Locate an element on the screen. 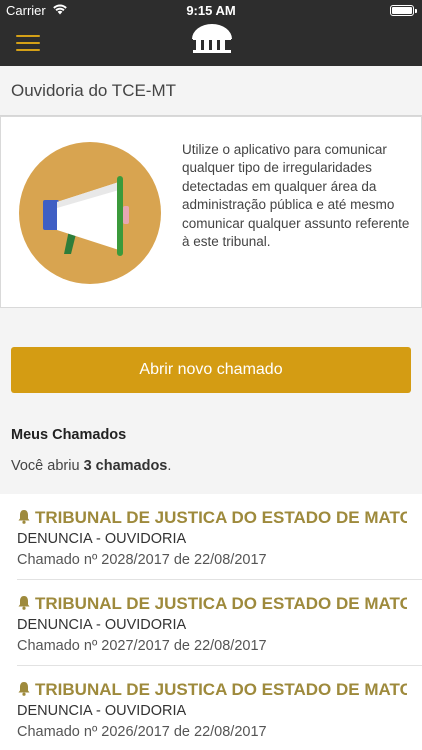 The height and width of the screenshot is (750, 422). tickets-count-text: Você abriu 3 chamados. is located at coordinates (91, 466).